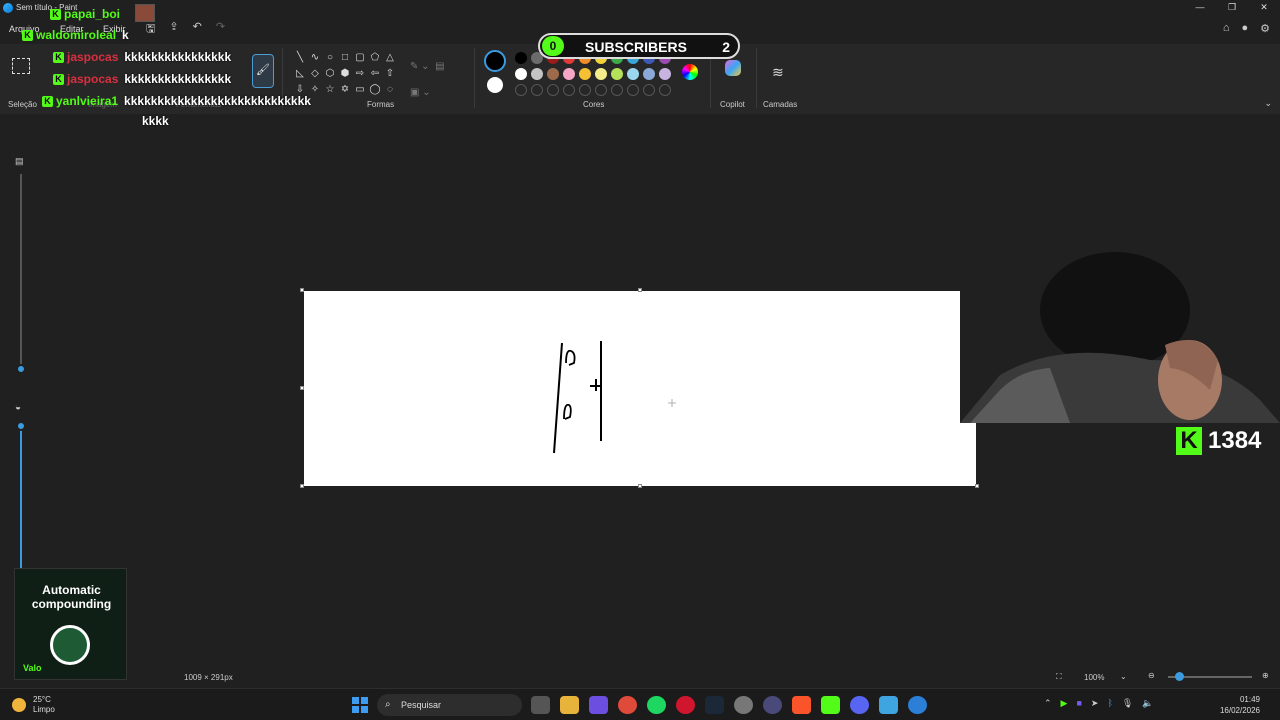 The height and width of the screenshot is (720, 1280). Describe the element at coordinates (360, 705) in the screenshot. I see `start-button` at that location.